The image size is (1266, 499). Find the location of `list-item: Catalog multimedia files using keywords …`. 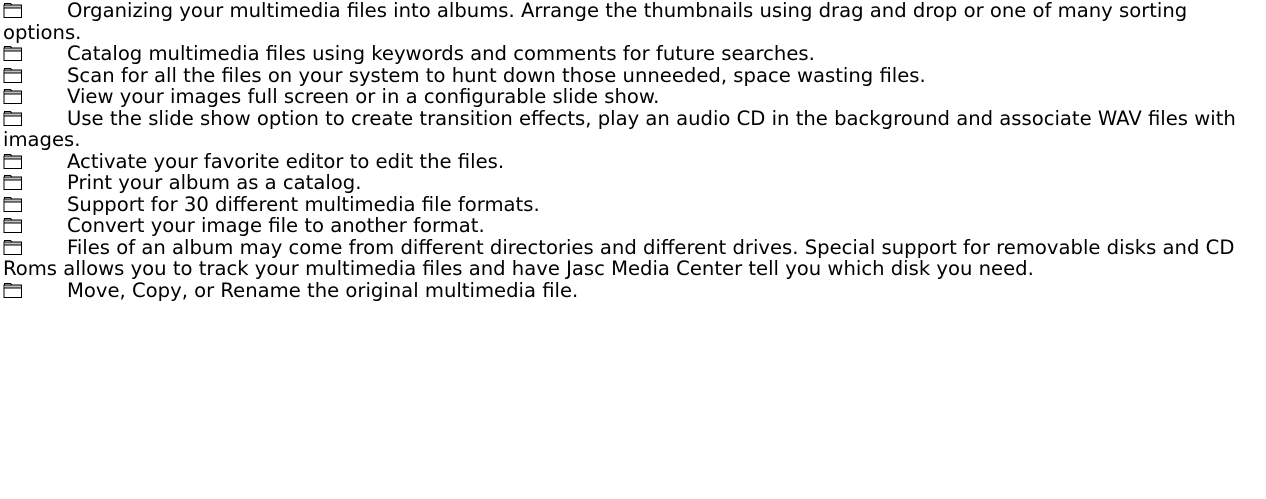

list-item: Catalog multimedia files using keywords … is located at coordinates (632, 54).